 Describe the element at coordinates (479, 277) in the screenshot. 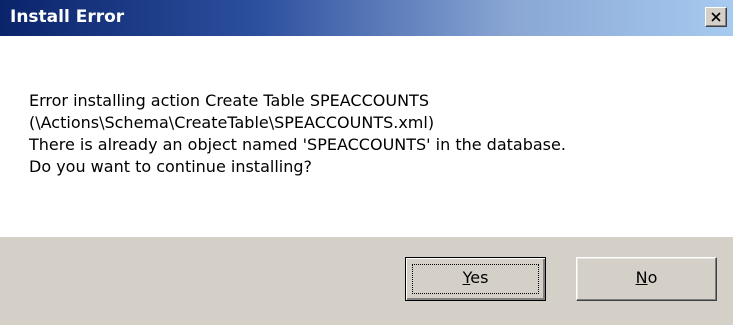

I see `yes-label-rest: es` at that location.